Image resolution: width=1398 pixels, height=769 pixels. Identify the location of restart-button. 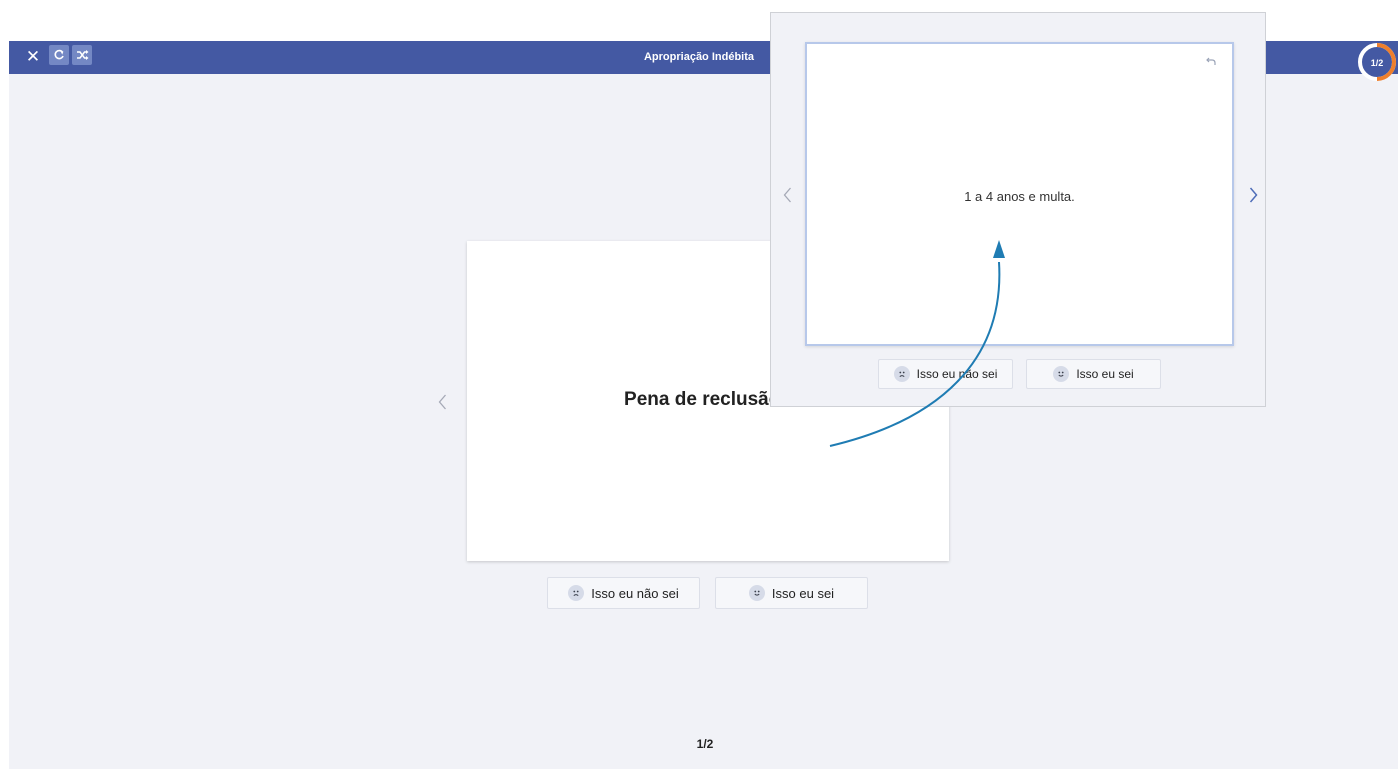
(59, 55).